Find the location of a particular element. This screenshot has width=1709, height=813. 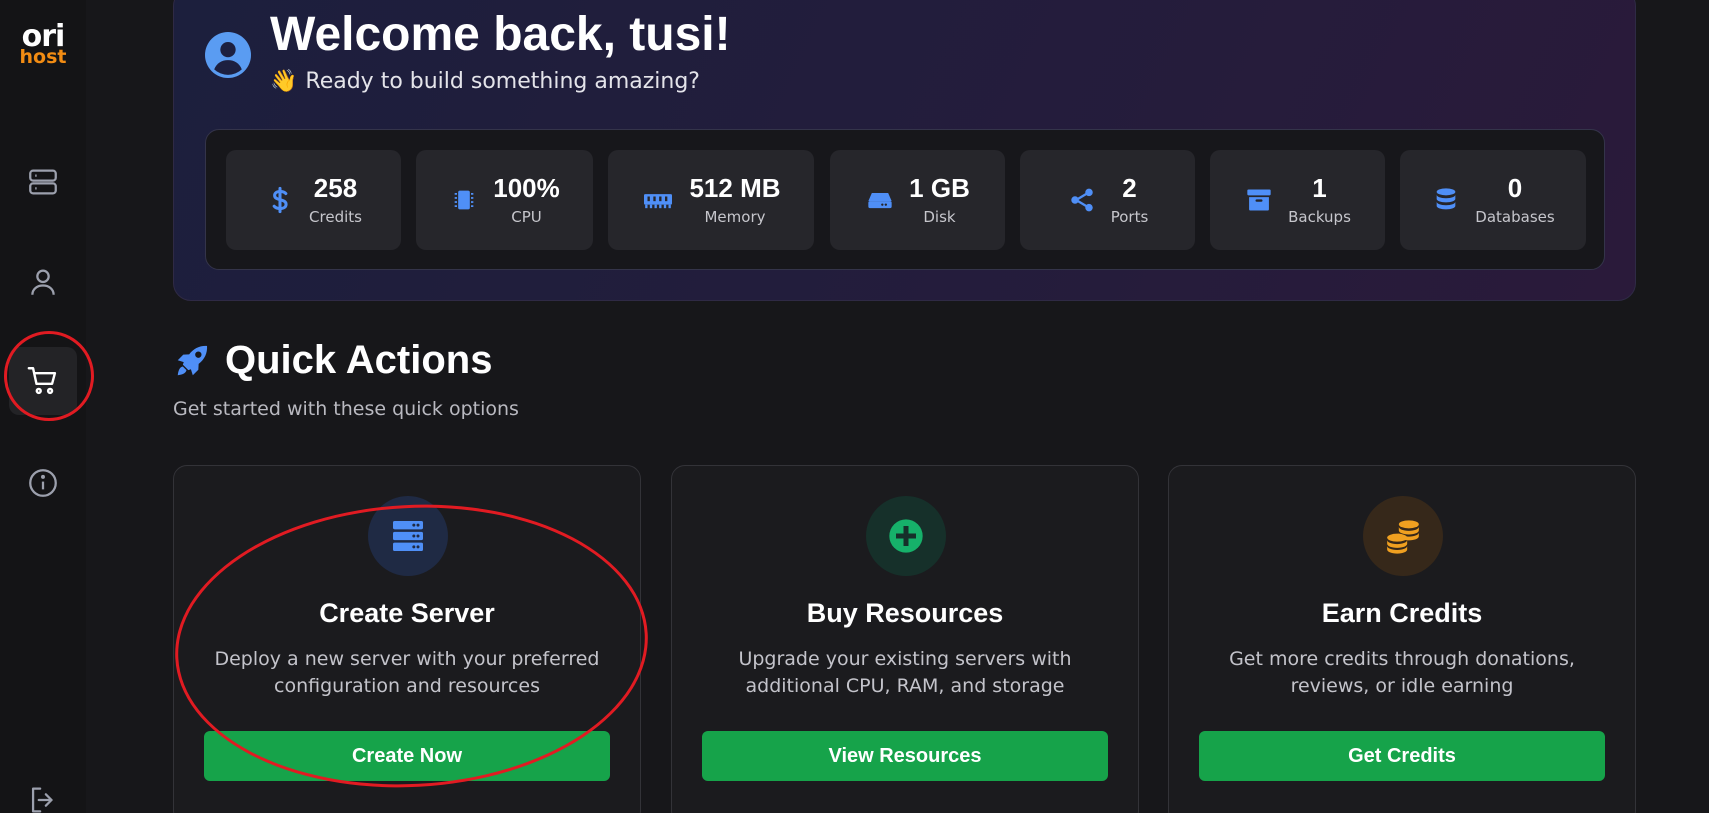

coins-icon is located at coordinates (1403, 537).